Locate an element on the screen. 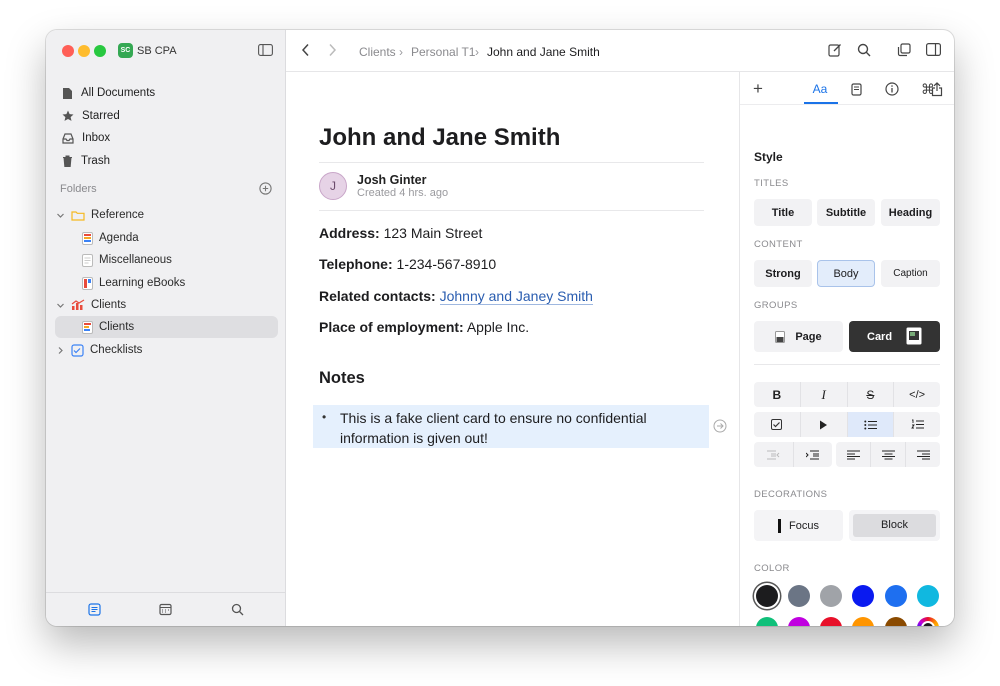 The image size is (1000, 686). tree-label: Checklists is located at coordinates (116, 350).